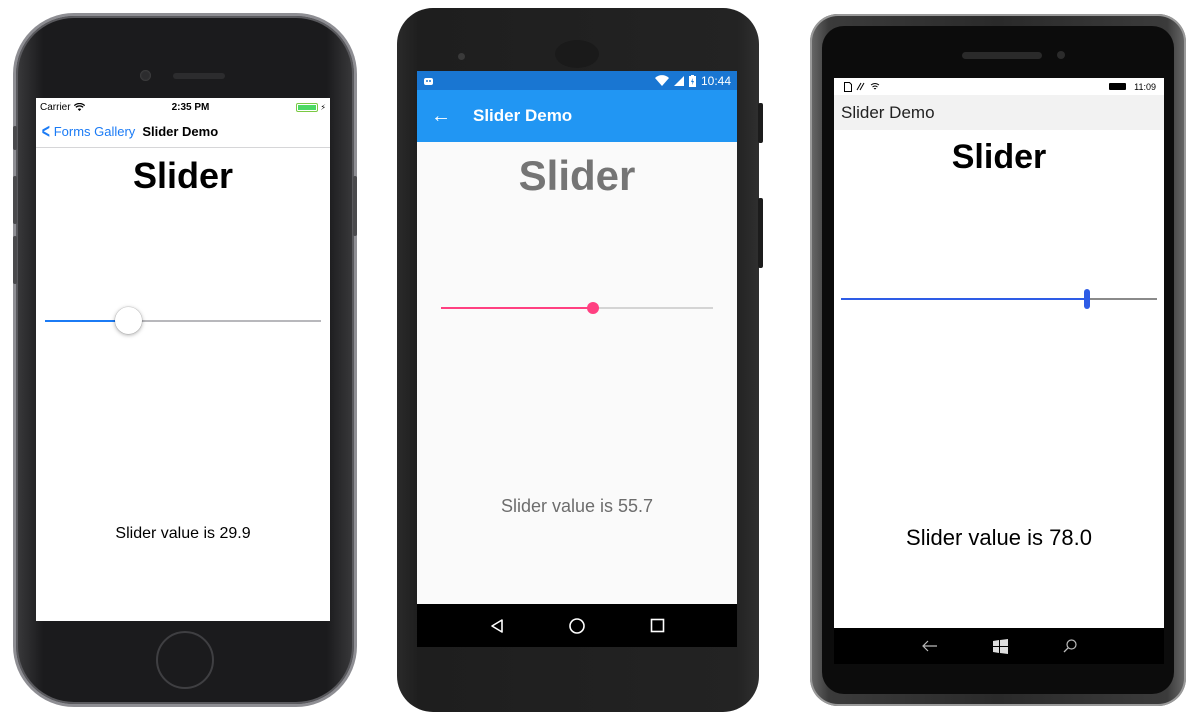  What do you see at coordinates (678, 80) in the screenshot?
I see `cell-signal-icon` at bounding box center [678, 80].